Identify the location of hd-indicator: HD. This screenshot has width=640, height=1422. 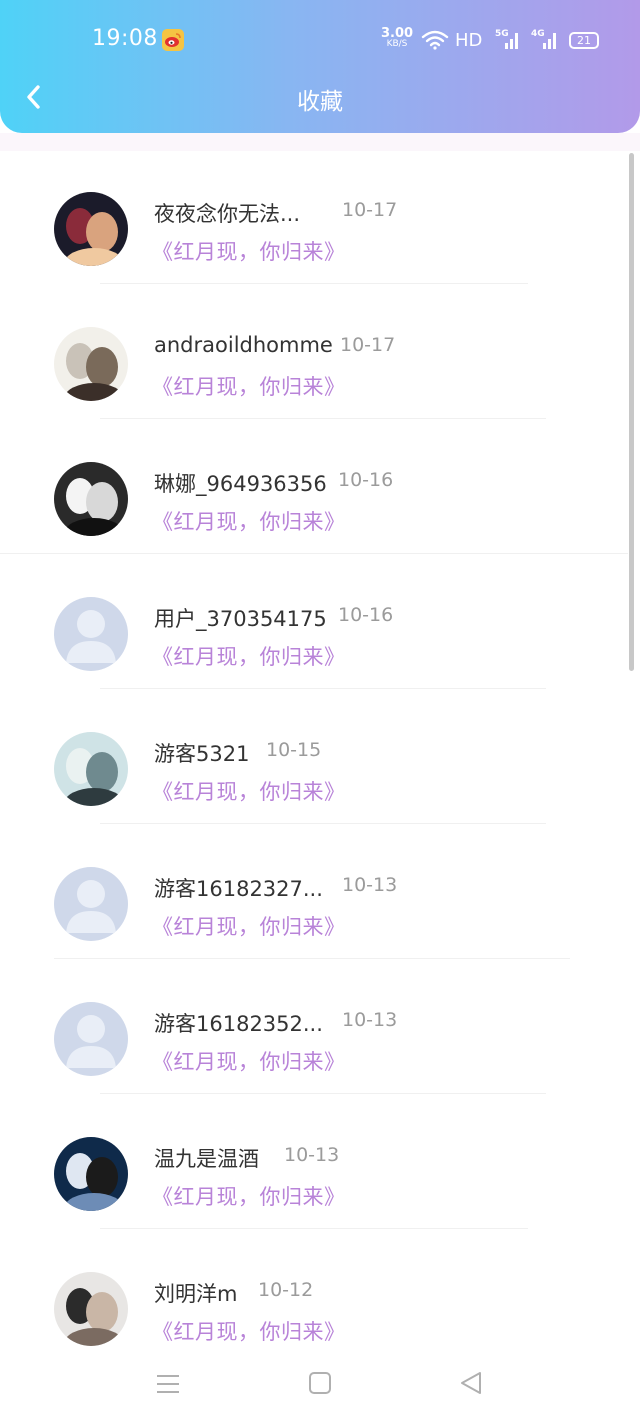
(469, 40).